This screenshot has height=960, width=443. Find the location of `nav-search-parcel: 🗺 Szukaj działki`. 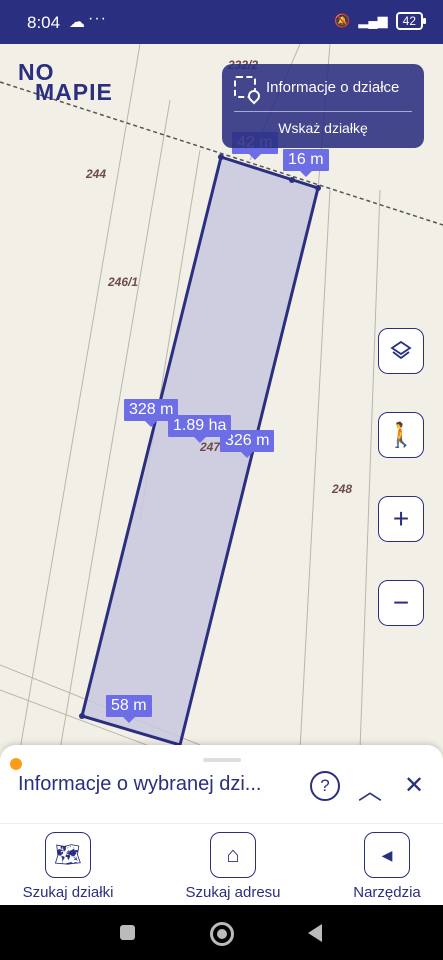

nav-search-parcel: 🗺 Szukaj działki is located at coordinates (68, 866).